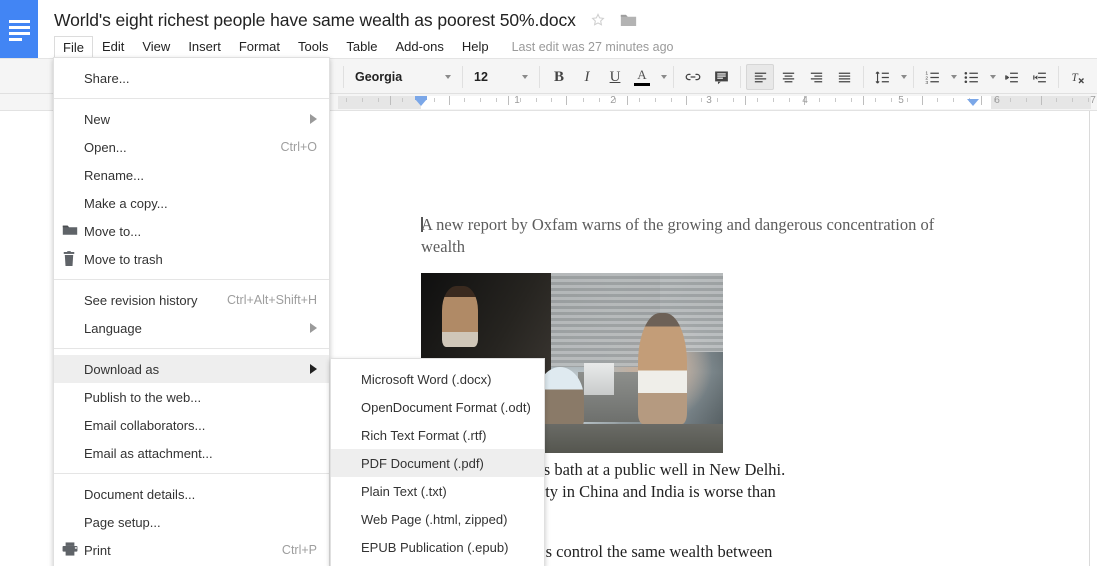 This screenshot has width=1097, height=566. Describe the element at coordinates (419, 46) in the screenshot. I see `menubar-item-addons: Add-ons` at that location.